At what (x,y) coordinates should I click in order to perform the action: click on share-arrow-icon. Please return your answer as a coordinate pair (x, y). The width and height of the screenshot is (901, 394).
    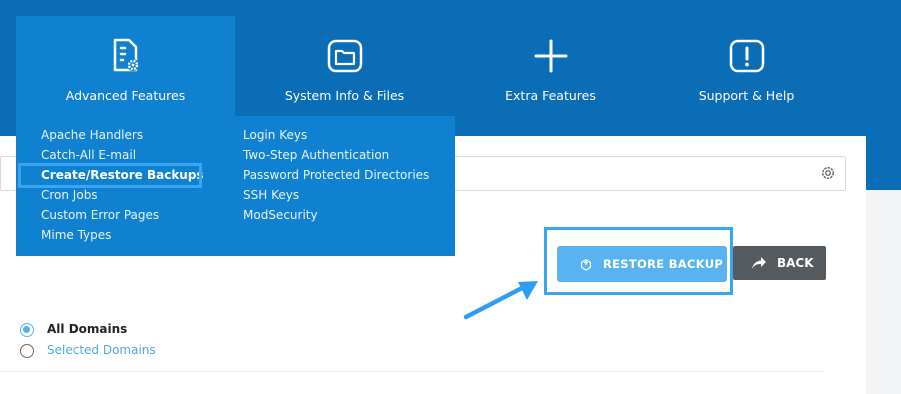
    Looking at the image, I should click on (759, 263).